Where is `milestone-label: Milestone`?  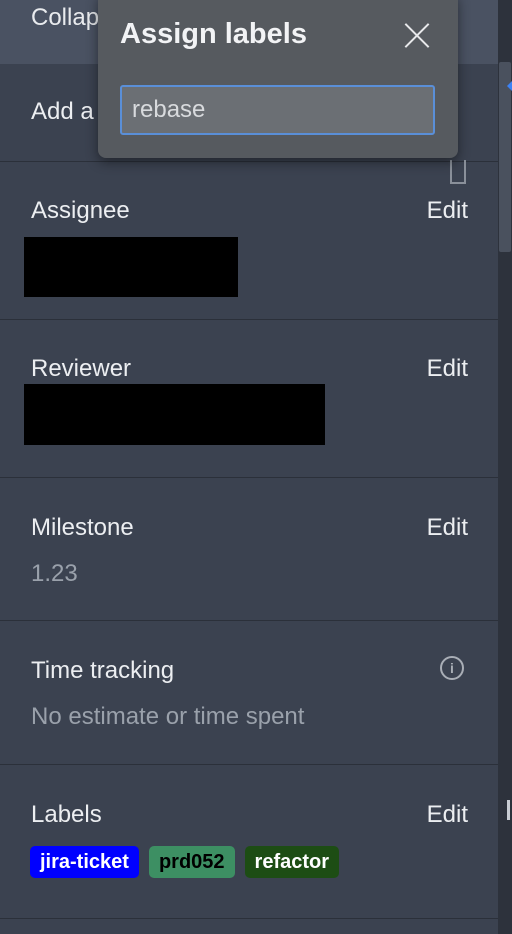
milestone-label: Milestone is located at coordinates (82, 527).